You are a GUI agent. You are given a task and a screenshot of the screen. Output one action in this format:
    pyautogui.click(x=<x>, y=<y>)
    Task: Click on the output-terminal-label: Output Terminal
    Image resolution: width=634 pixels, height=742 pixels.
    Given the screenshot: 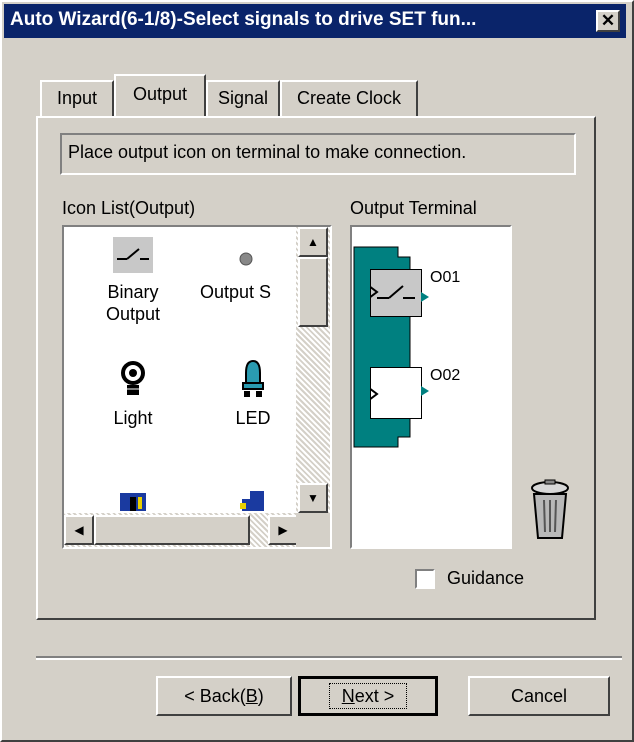 What is the action you would take?
    pyautogui.click(x=413, y=208)
    